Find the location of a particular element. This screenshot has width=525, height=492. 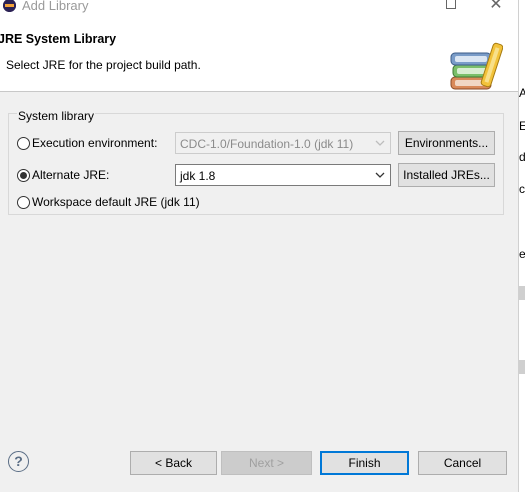

finish-button: Finish is located at coordinates (364, 463).